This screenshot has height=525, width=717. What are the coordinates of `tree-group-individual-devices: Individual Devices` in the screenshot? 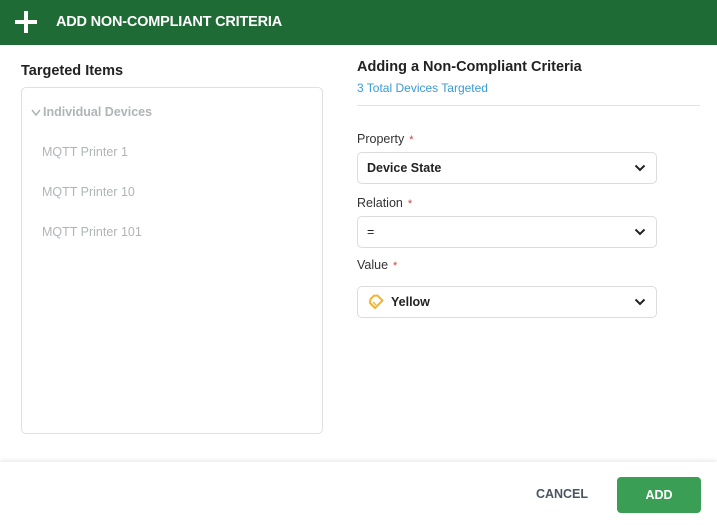 It's located at (91, 112).